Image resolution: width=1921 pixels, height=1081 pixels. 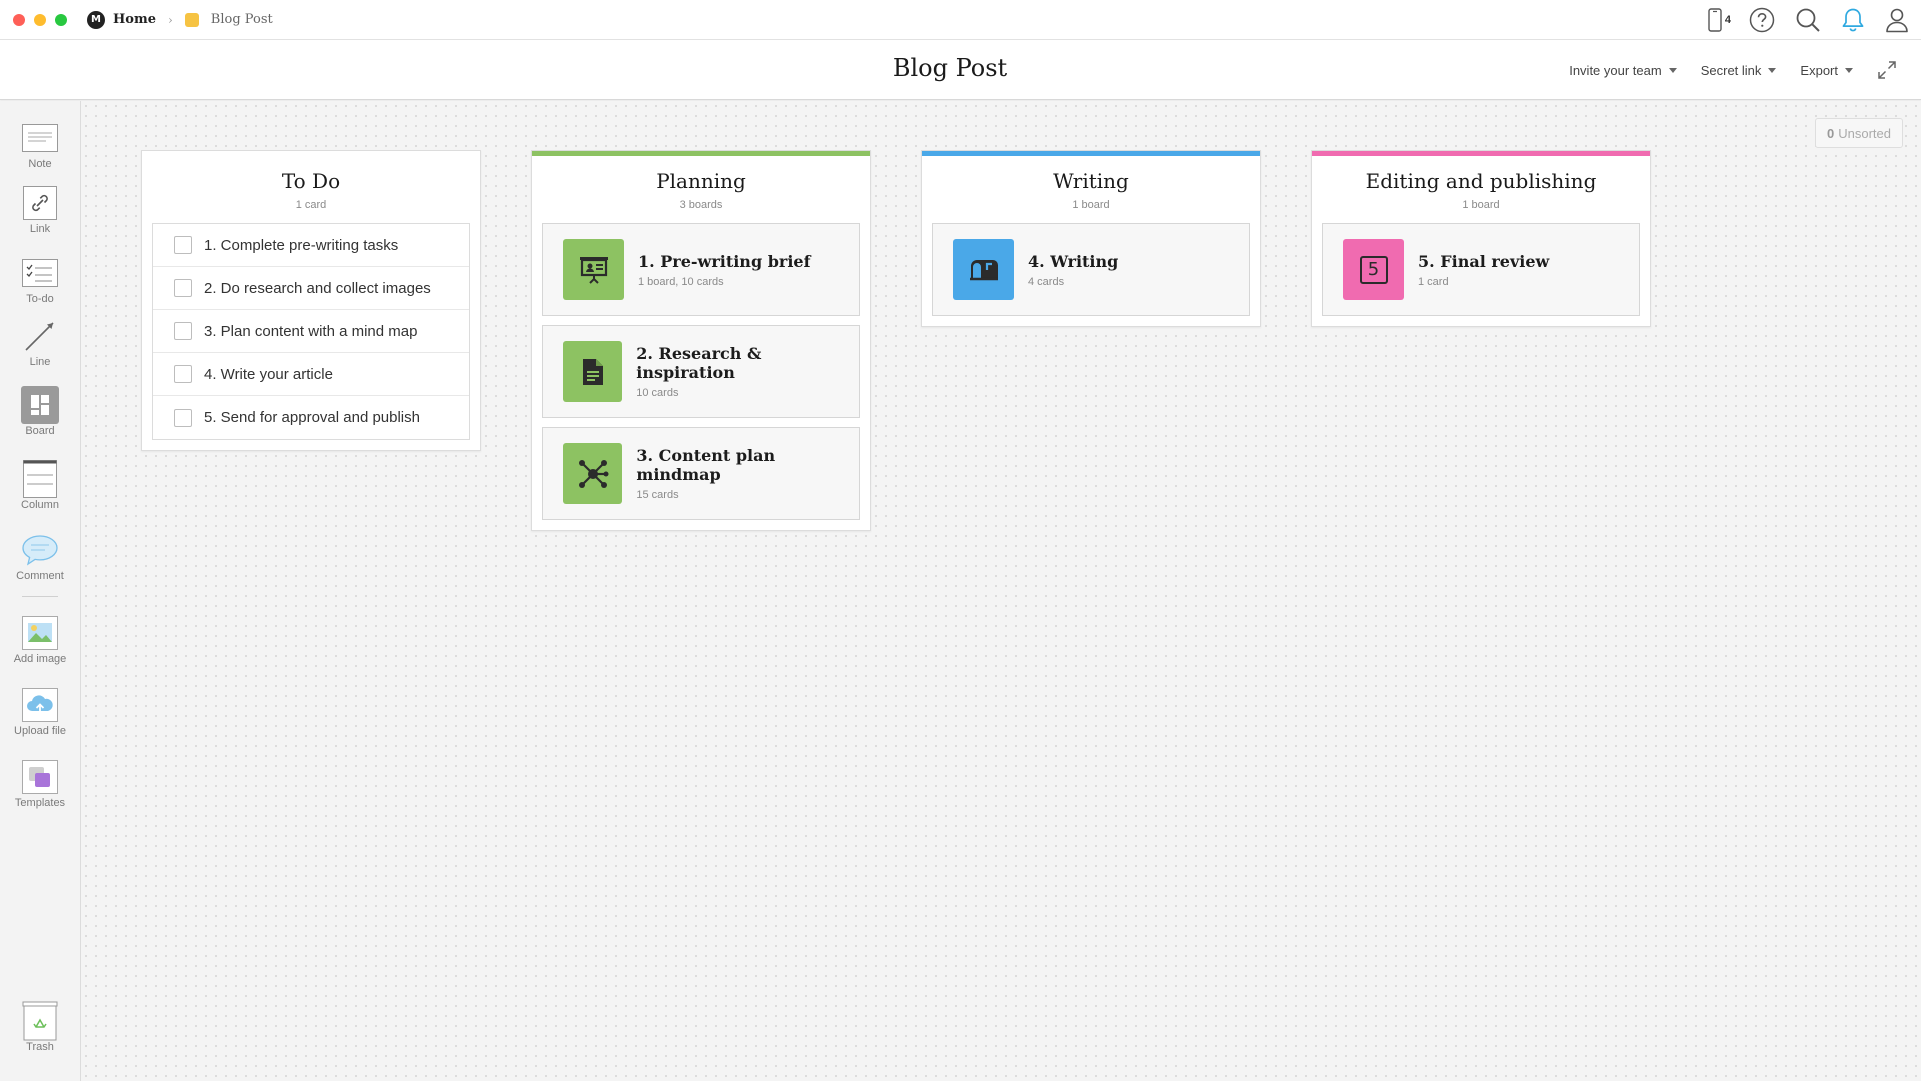 I want to click on column-writing: Writing 1 board 4. Writing 4 cards, so click(x=1091, y=238).